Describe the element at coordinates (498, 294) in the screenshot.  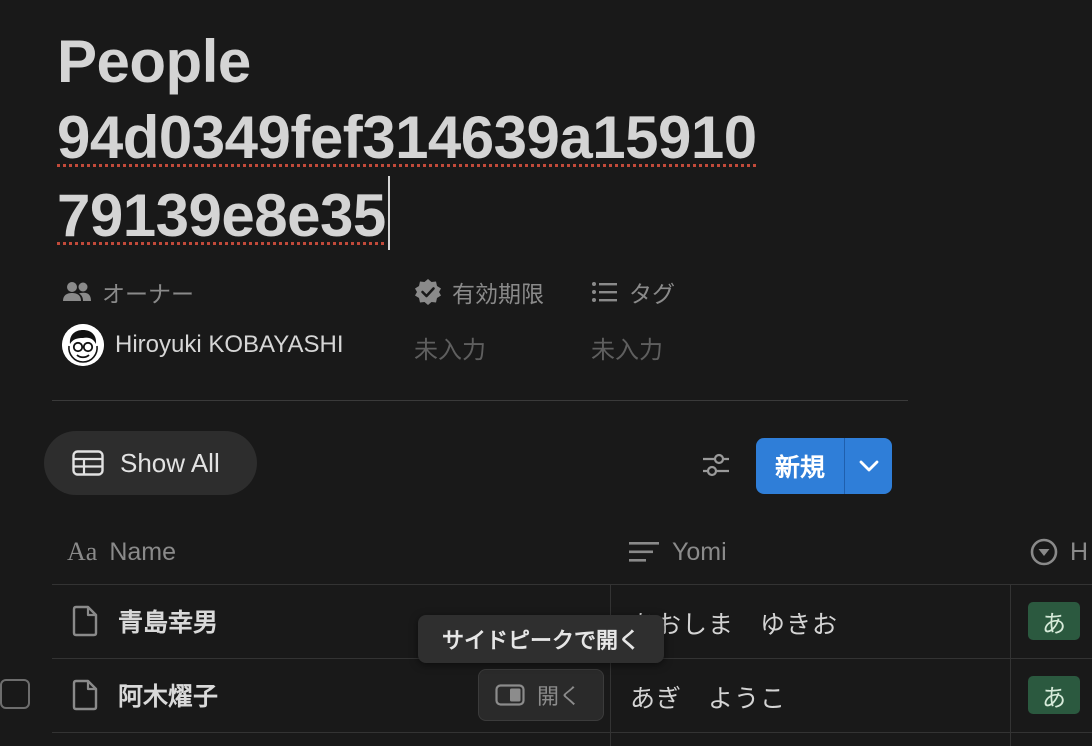
I see `property-expiry-label: 有効期限` at that location.